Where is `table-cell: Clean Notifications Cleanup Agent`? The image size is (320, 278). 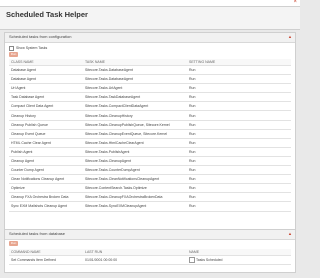 table-cell: Clean Notifications Cleanup Agent is located at coordinates (46, 179).